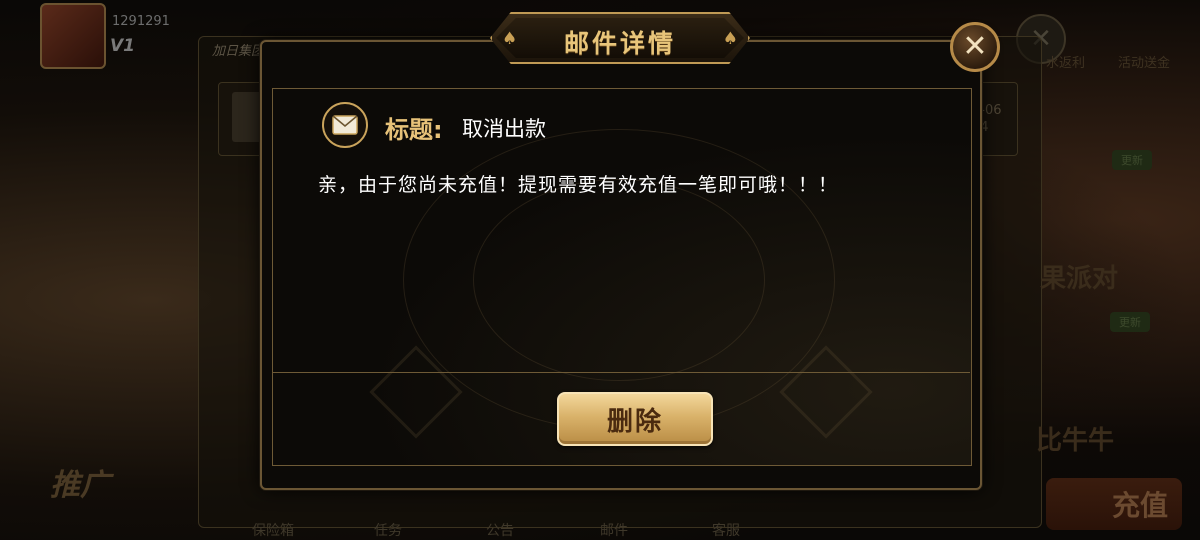 This screenshot has width=1200, height=540. Describe the element at coordinates (1130, 322) in the screenshot. I see `update-badge-2: 更新` at that location.